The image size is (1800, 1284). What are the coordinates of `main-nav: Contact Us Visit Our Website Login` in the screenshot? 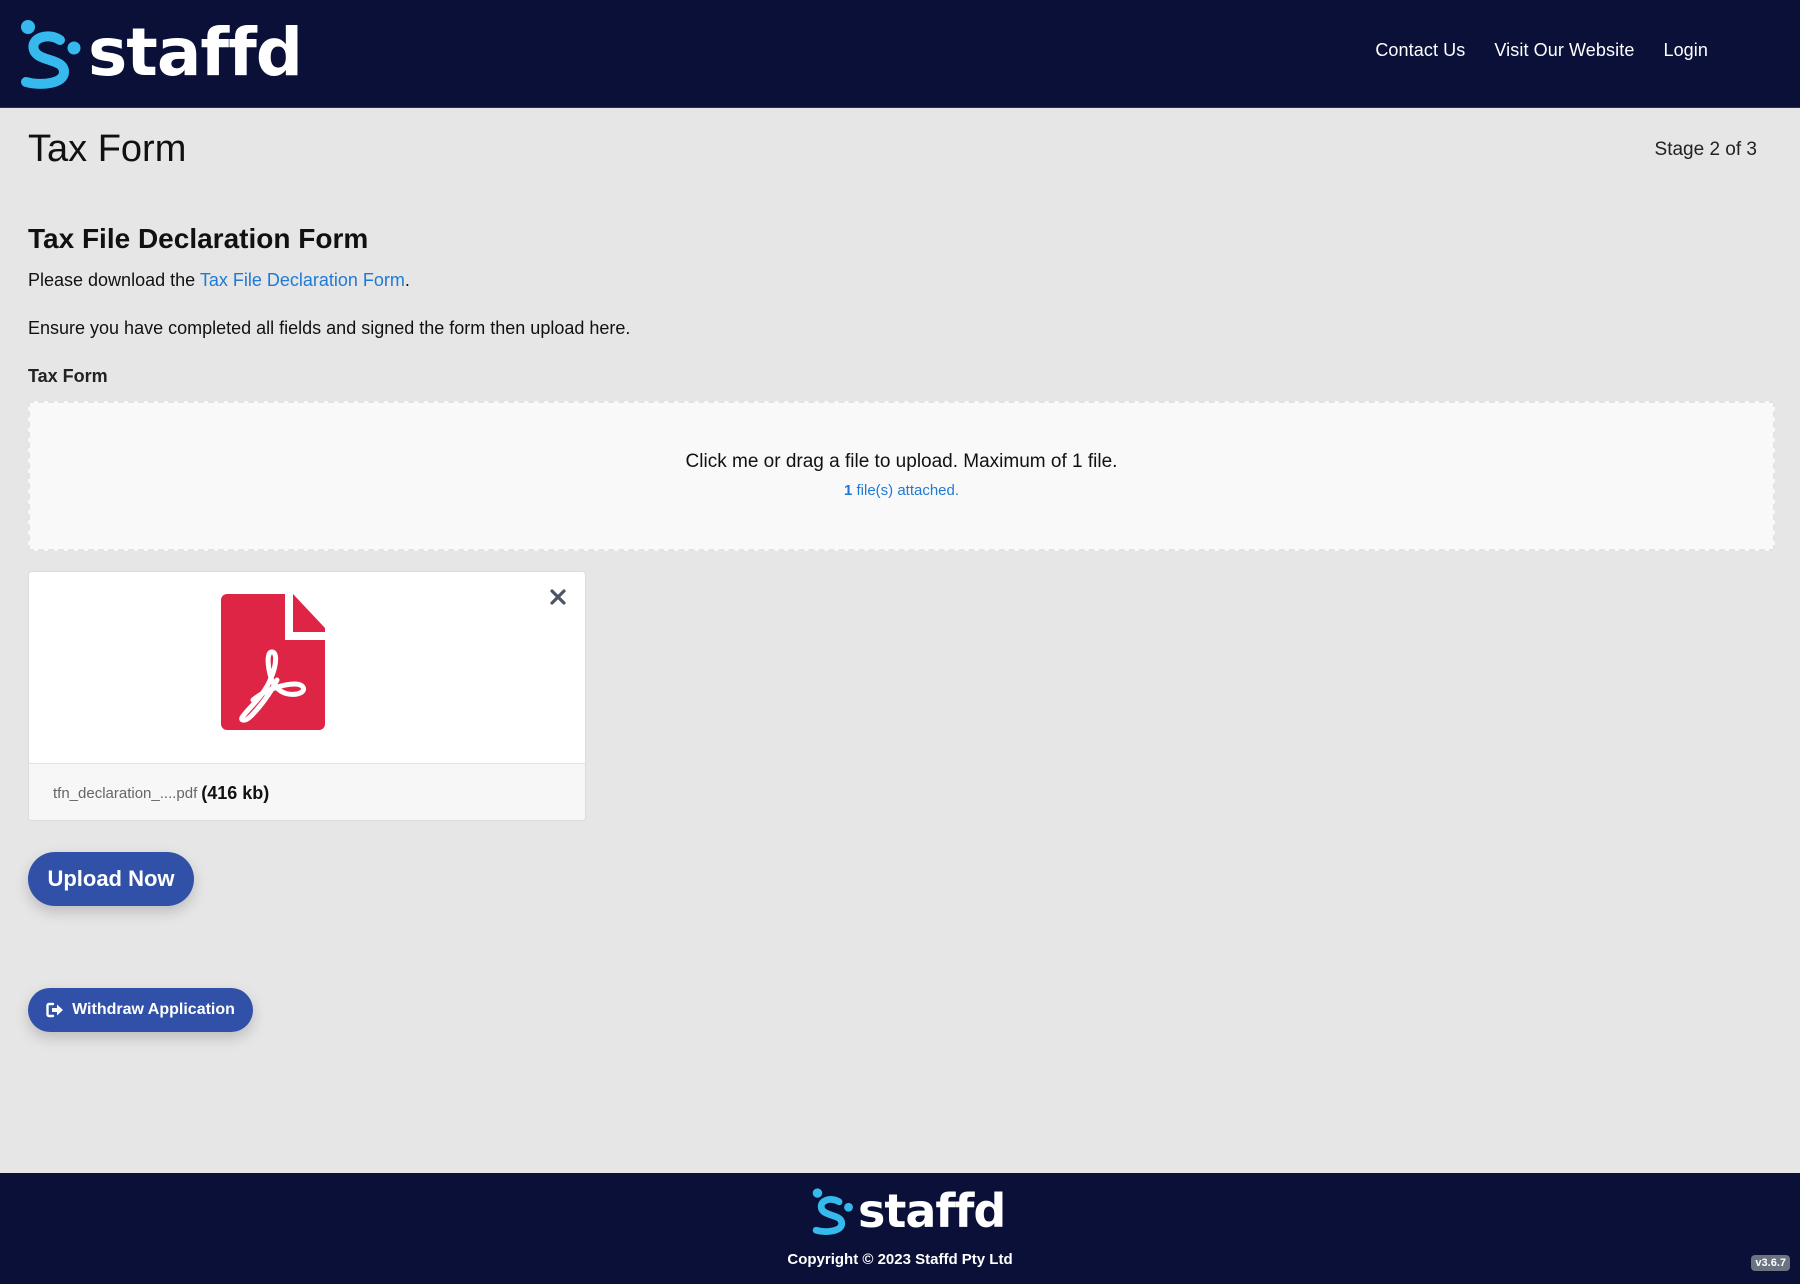 It's located at (1541, 50).